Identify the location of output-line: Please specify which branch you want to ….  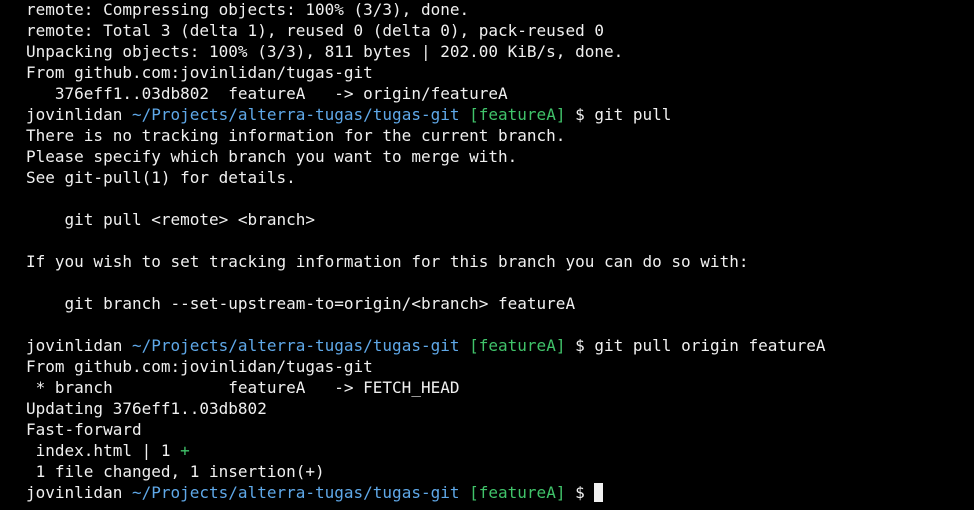
(272, 156).